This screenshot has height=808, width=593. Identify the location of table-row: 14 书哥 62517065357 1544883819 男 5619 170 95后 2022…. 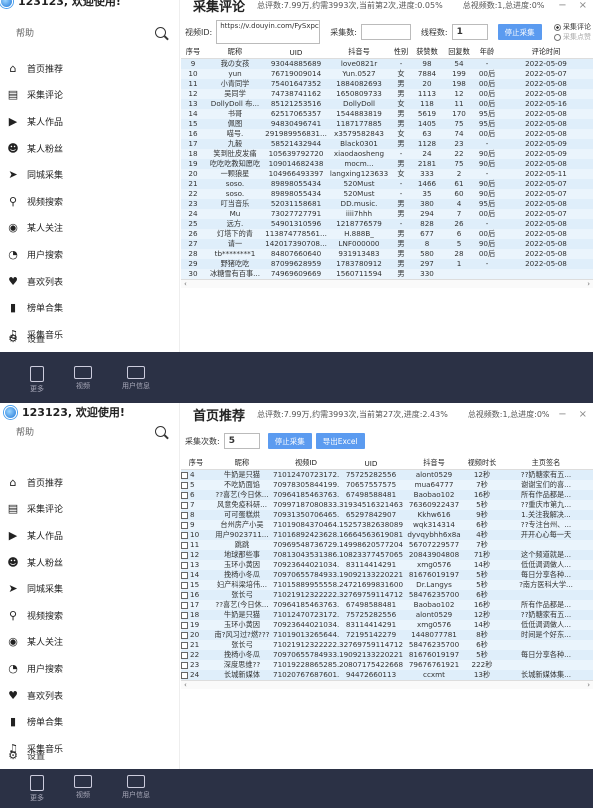
(387, 113).